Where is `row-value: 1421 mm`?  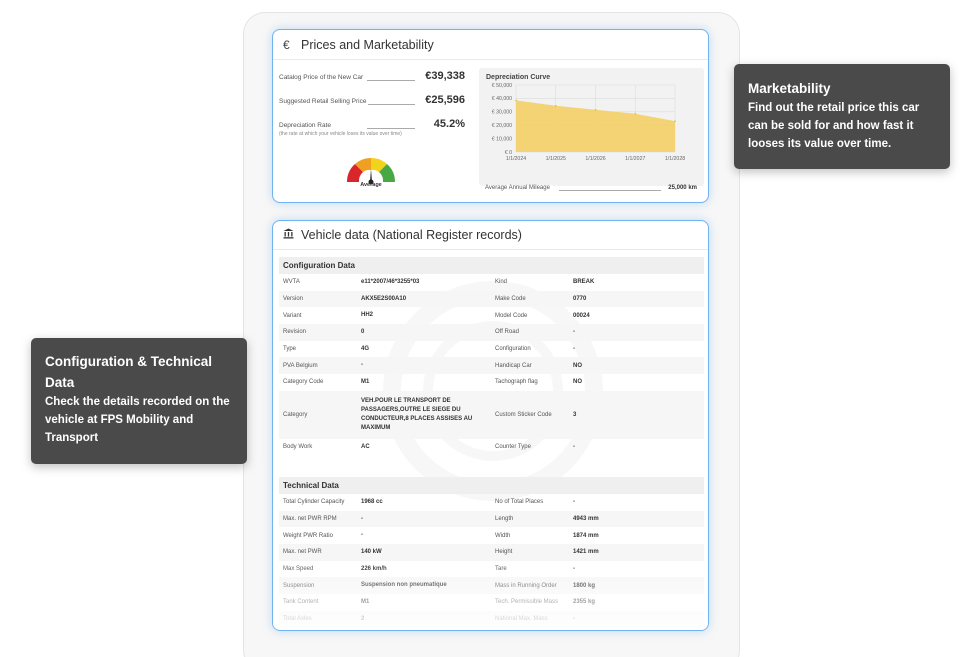 row-value: 1421 mm is located at coordinates (586, 552).